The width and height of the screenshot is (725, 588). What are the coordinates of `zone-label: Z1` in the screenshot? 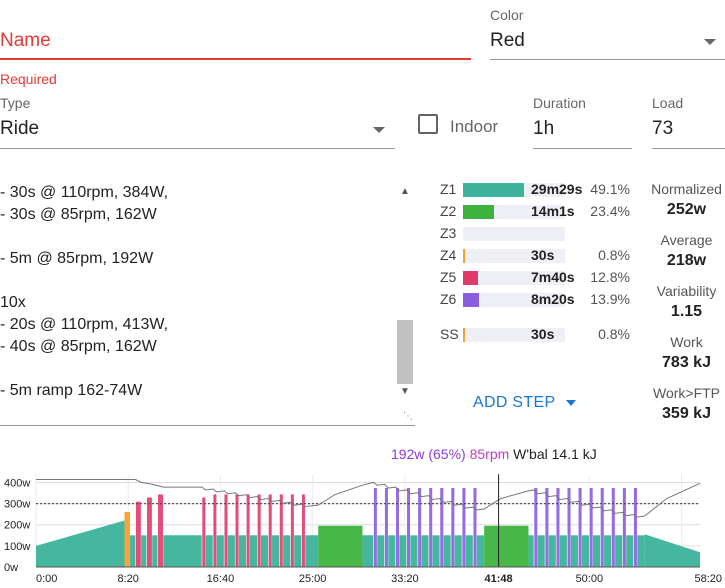 It's located at (448, 189).